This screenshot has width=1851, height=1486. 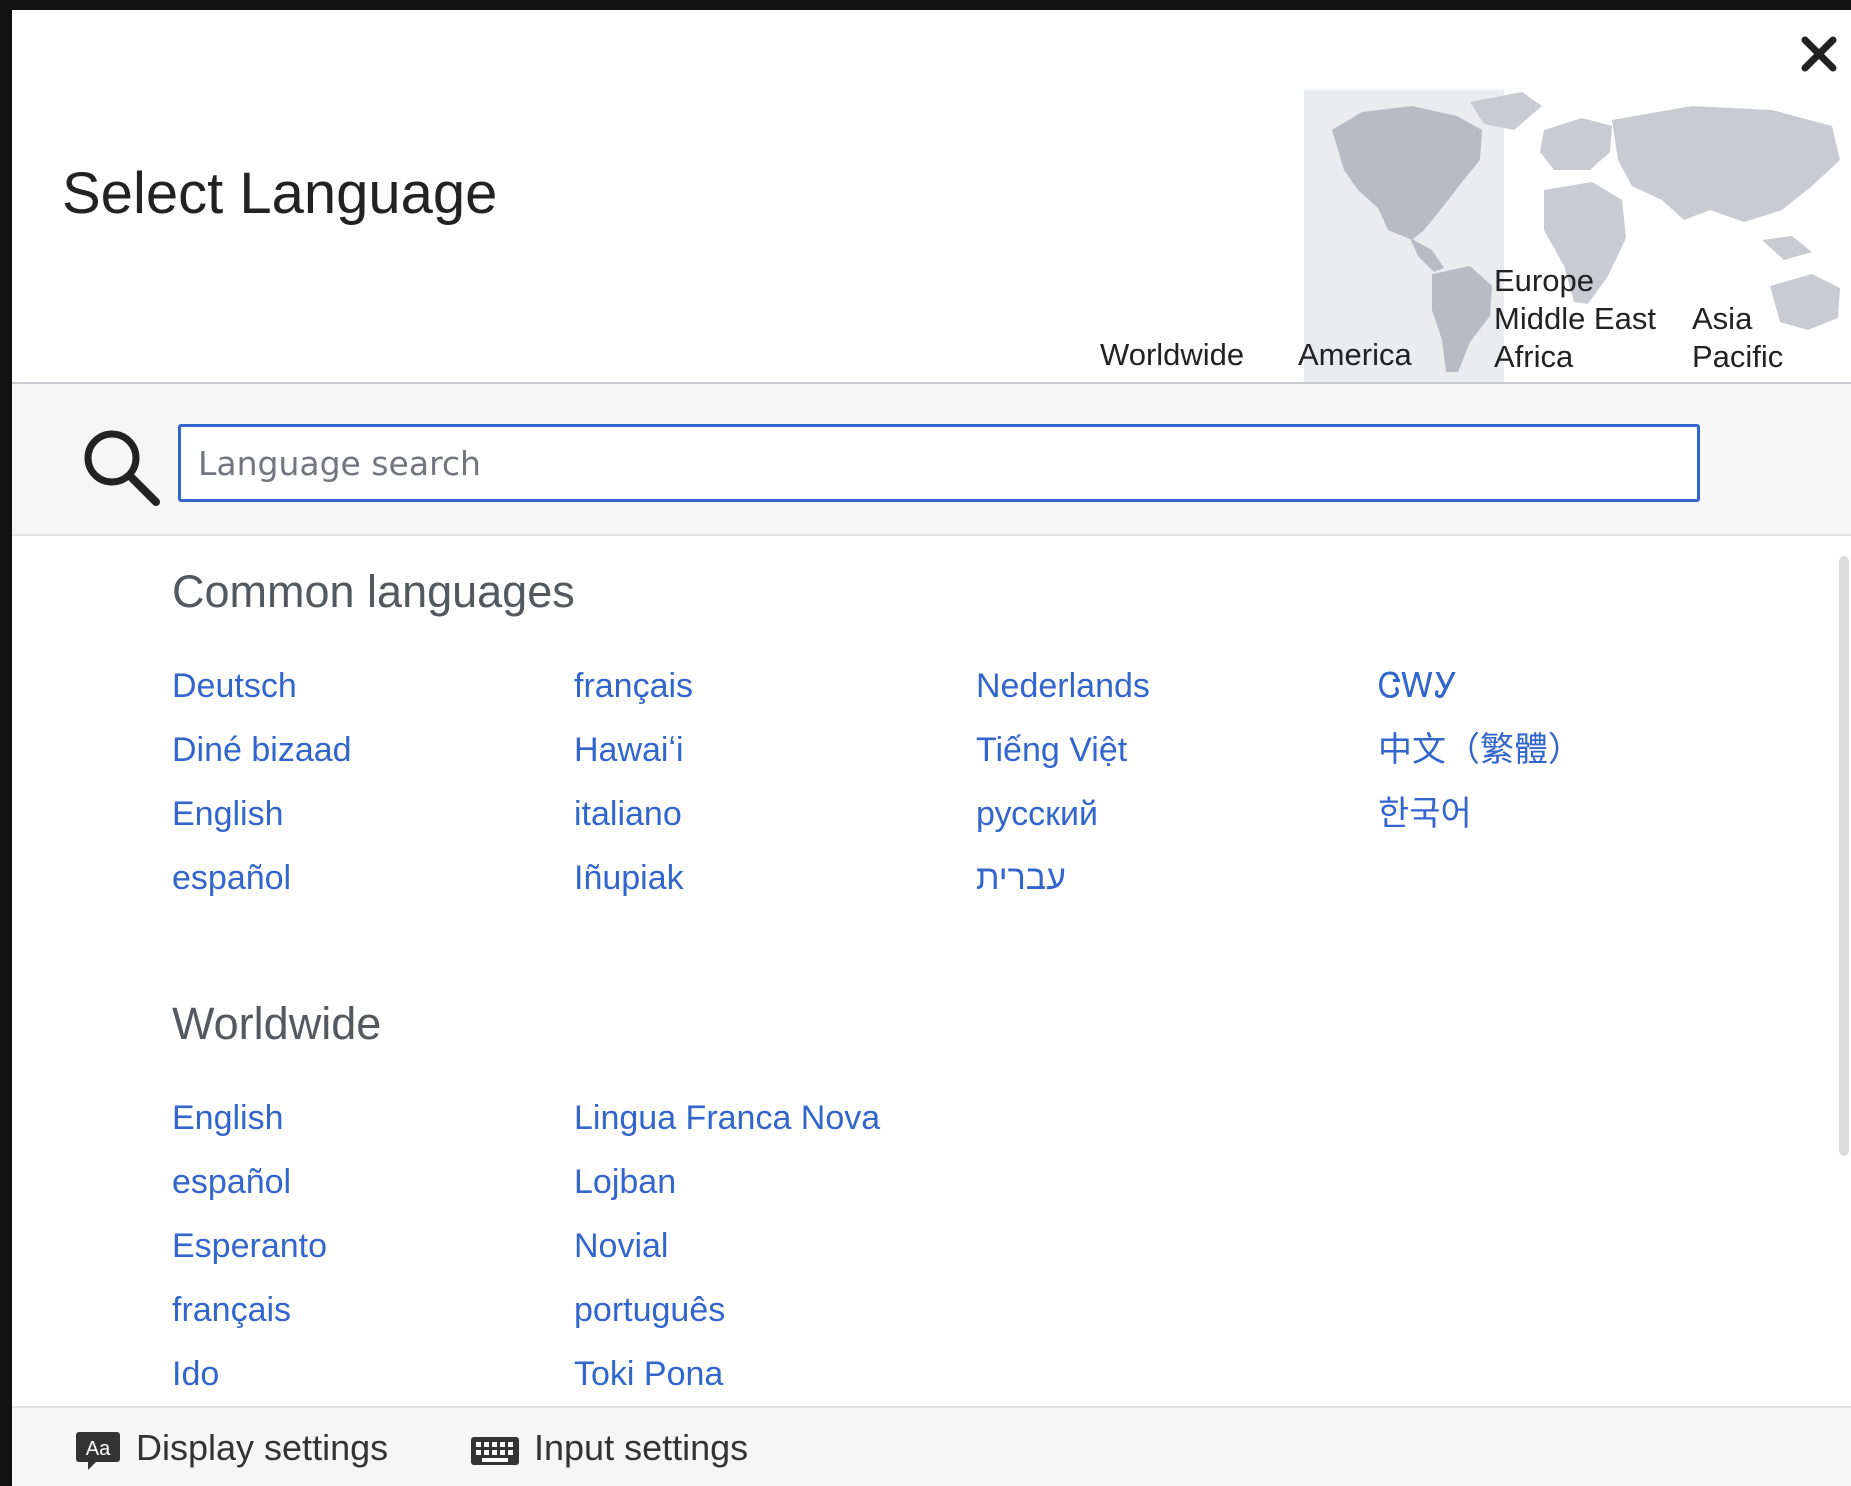 I want to click on region-worldwide-label: Worldwide, so click(x=1172, y=354).